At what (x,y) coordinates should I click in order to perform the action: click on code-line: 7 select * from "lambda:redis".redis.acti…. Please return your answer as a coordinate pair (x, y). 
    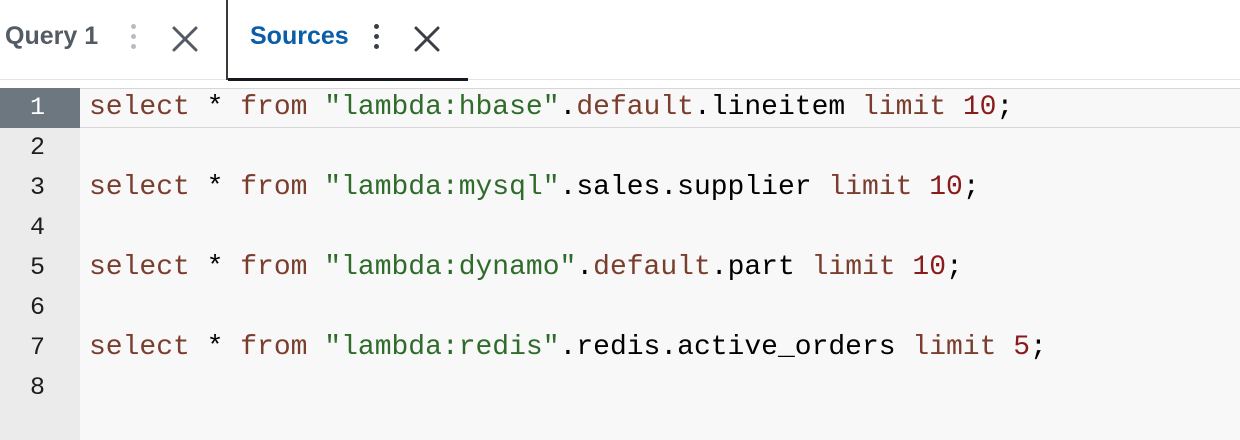
    Looking at the image, I should click on (620, 348).